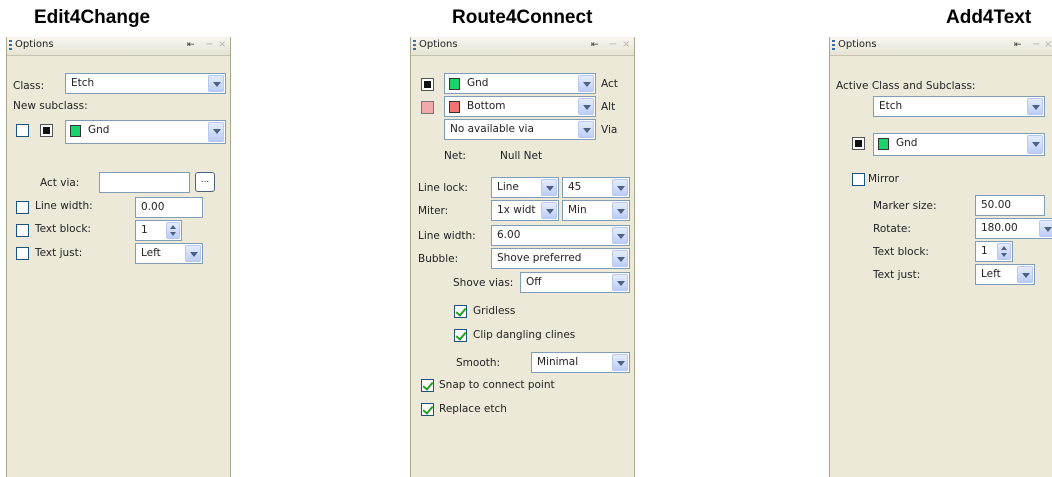  I want to click on miter-select: 1x widt, so click(525, 210).